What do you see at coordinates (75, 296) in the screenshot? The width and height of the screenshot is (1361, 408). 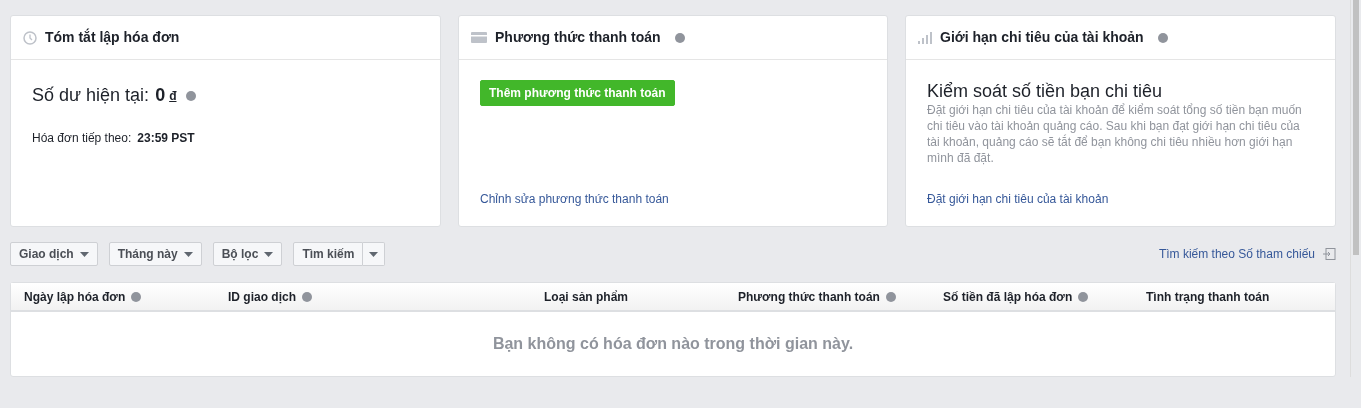 I see `column-header: Ngày lập hóa đơn` at bounding box center [75, 296].